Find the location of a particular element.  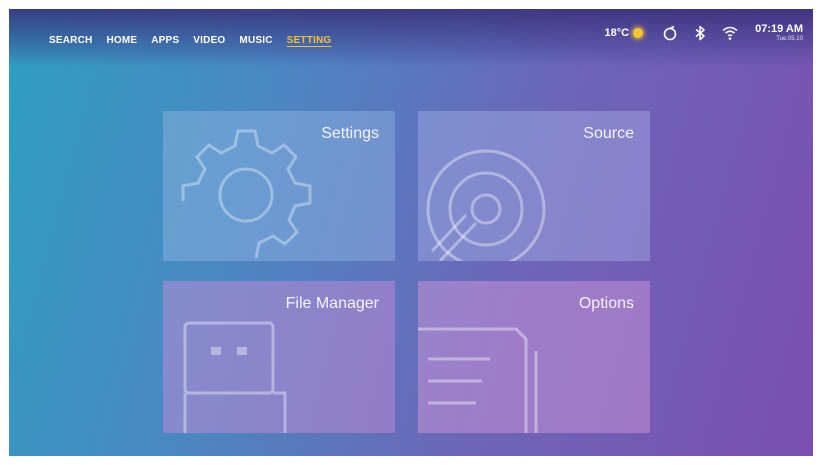

clock-time: 07:19 AM is located at coordinates (779, 29).